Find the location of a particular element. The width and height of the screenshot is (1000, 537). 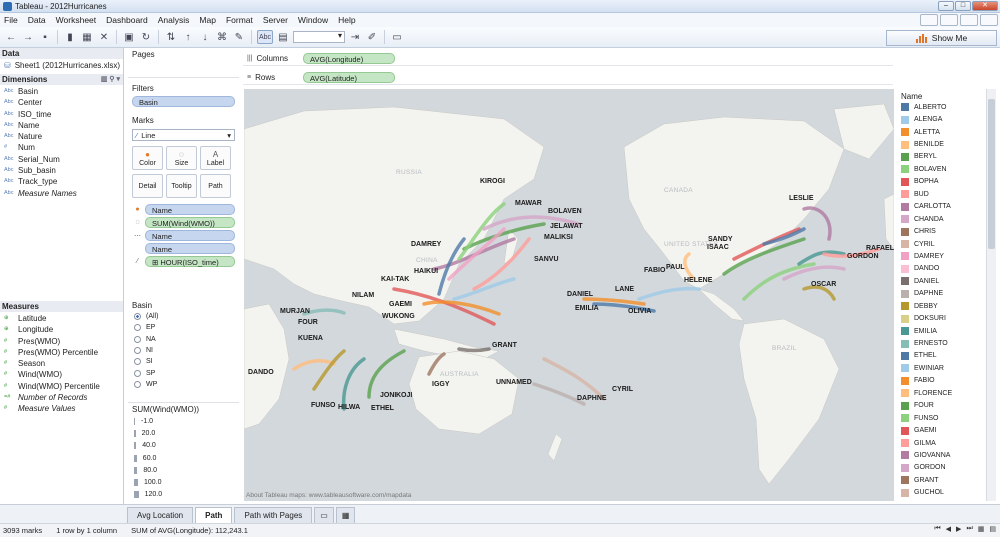

basin-radio-option: SP is located at coordinates (183, 372).